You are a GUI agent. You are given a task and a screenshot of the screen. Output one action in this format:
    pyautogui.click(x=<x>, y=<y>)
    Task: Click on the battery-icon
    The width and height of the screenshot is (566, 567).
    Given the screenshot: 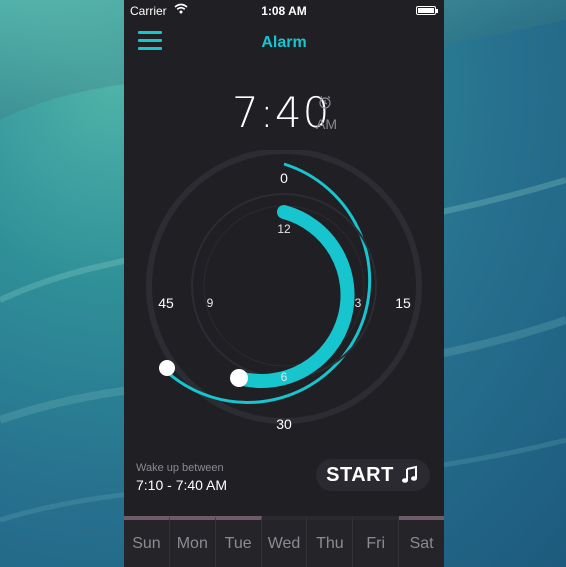 What is the action you would take?
    pyautogui.click(x=427, y=10)
    